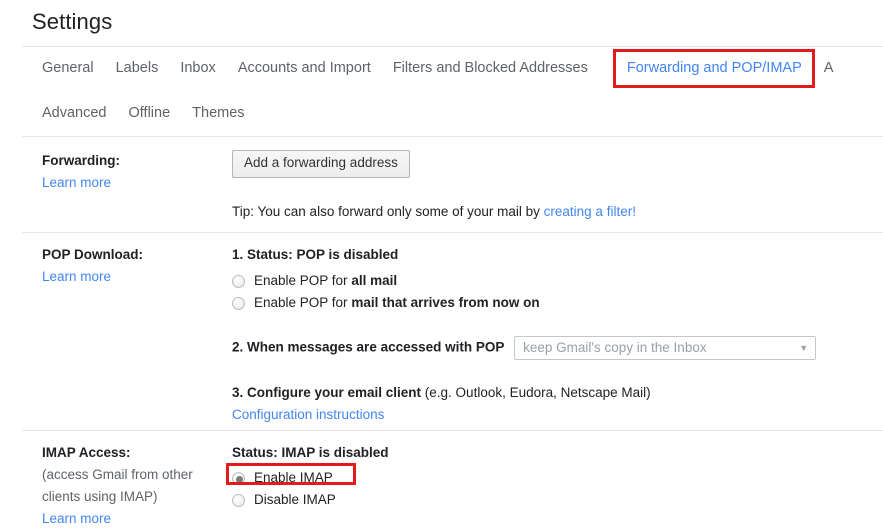 Image resolution: width=883 pixels, height=530 pixels. What do you see at coordinates (238, 500) in the screenshot?
I see `radio-imap-disable-icon` at bounding box center [238, 500].